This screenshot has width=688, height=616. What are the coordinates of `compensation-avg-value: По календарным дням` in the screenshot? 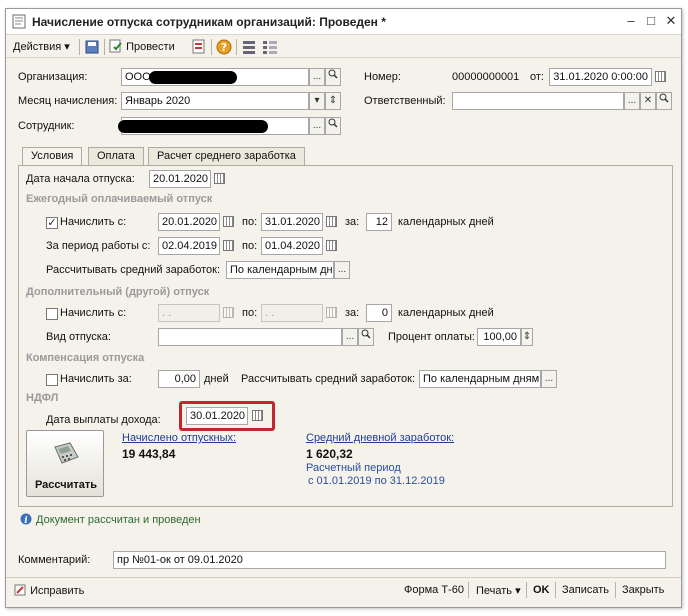 It's located at (481, 379).